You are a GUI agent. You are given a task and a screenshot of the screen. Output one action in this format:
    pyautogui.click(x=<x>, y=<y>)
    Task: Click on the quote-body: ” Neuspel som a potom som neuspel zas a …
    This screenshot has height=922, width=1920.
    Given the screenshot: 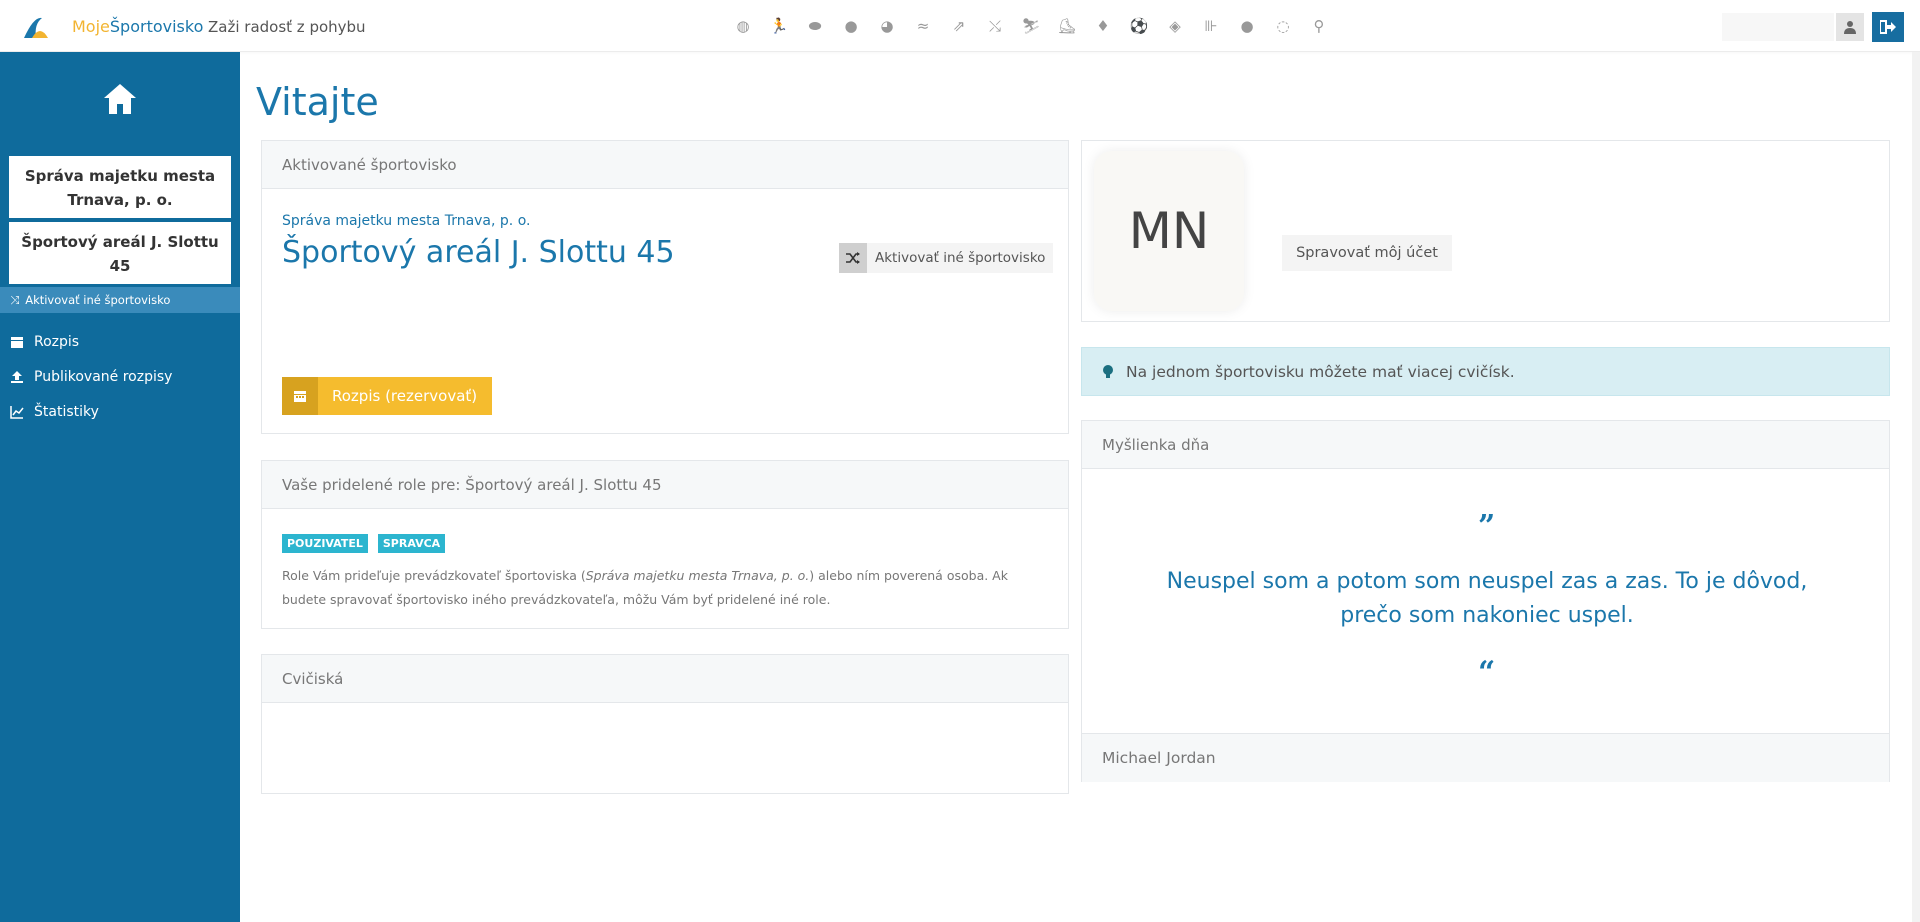 What is the action you would take?
    pyautogui.click(x=1485, y=601)
    